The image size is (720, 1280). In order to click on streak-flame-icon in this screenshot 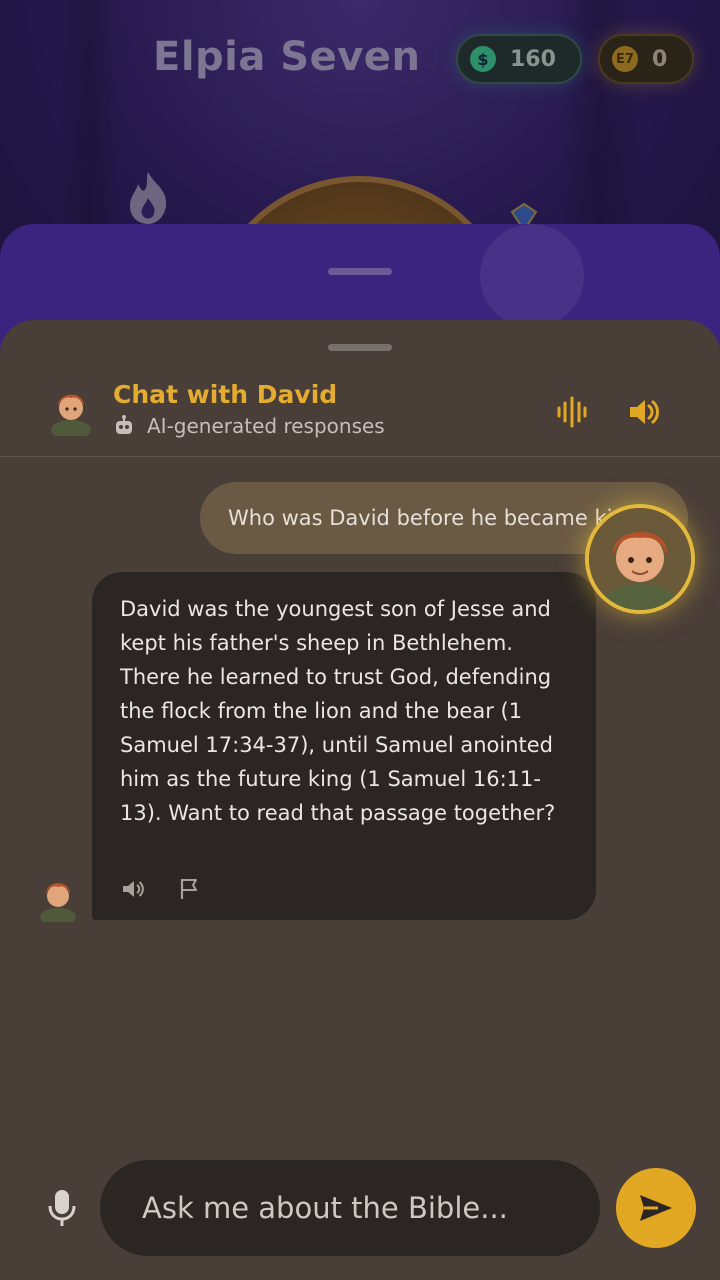, I will do `click(148, 198)`.